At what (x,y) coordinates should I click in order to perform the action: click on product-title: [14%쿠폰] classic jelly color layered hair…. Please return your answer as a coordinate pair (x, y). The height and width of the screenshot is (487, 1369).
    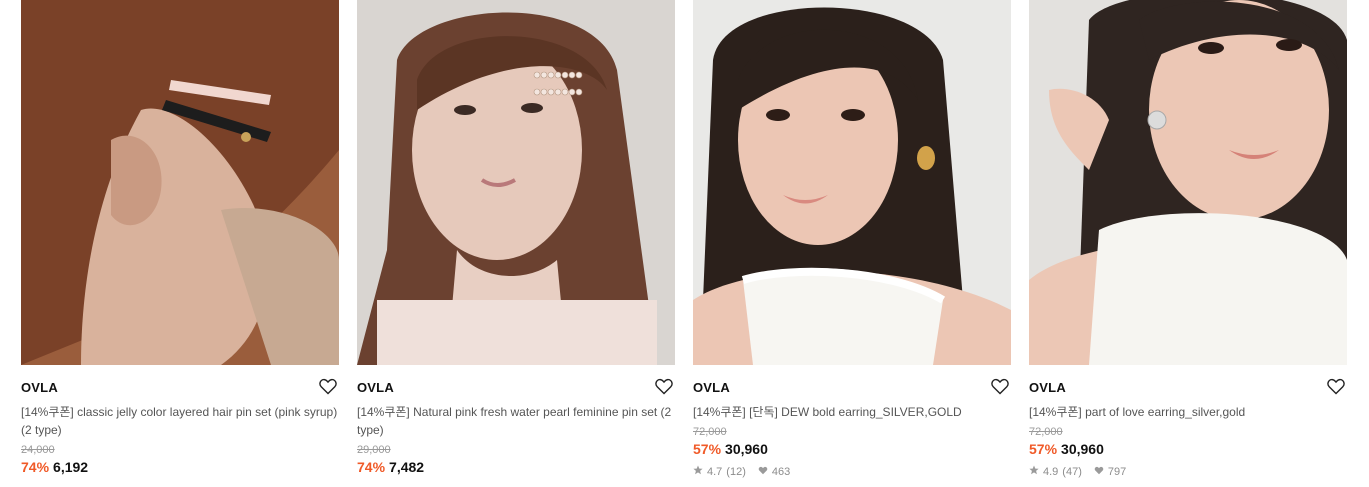
    Looking at the image, I should click on (180, 421).